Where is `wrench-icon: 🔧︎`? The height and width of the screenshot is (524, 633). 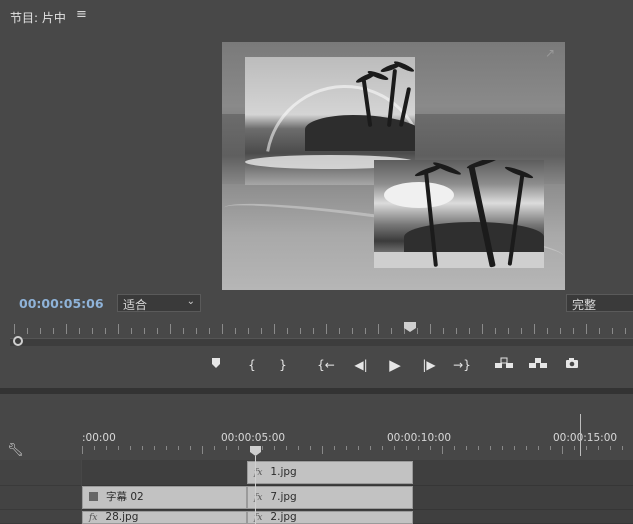 wrench-icon: 🔧︎ is located at coordinates (15, 450).